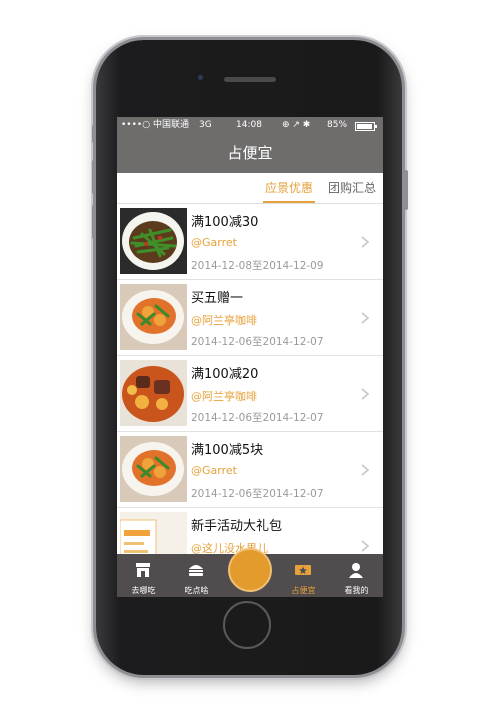 This screenshot has height=713, width=500. I want to click on status-bar: ••••○ 中国联通 3G 14:08 ⊕ ↗ ✱ 85%, so click(250, 125).